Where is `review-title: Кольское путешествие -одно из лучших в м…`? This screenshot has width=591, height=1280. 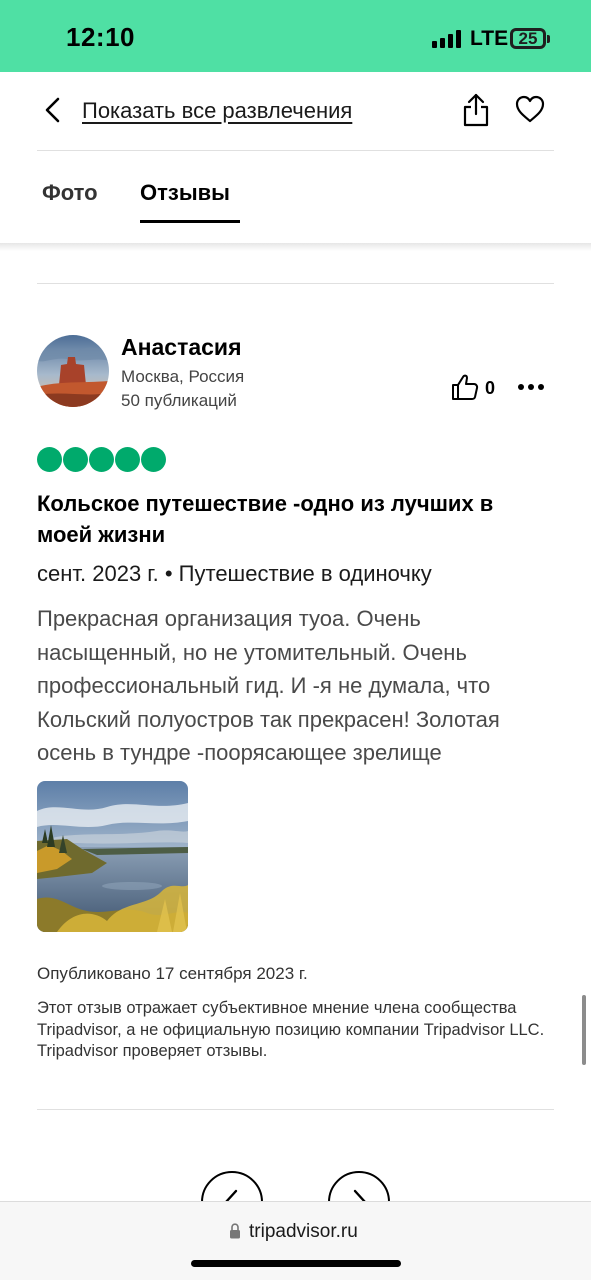
review-title: Кольское путешествие -одно из лучших в м… is located at coordinates (265, 519).